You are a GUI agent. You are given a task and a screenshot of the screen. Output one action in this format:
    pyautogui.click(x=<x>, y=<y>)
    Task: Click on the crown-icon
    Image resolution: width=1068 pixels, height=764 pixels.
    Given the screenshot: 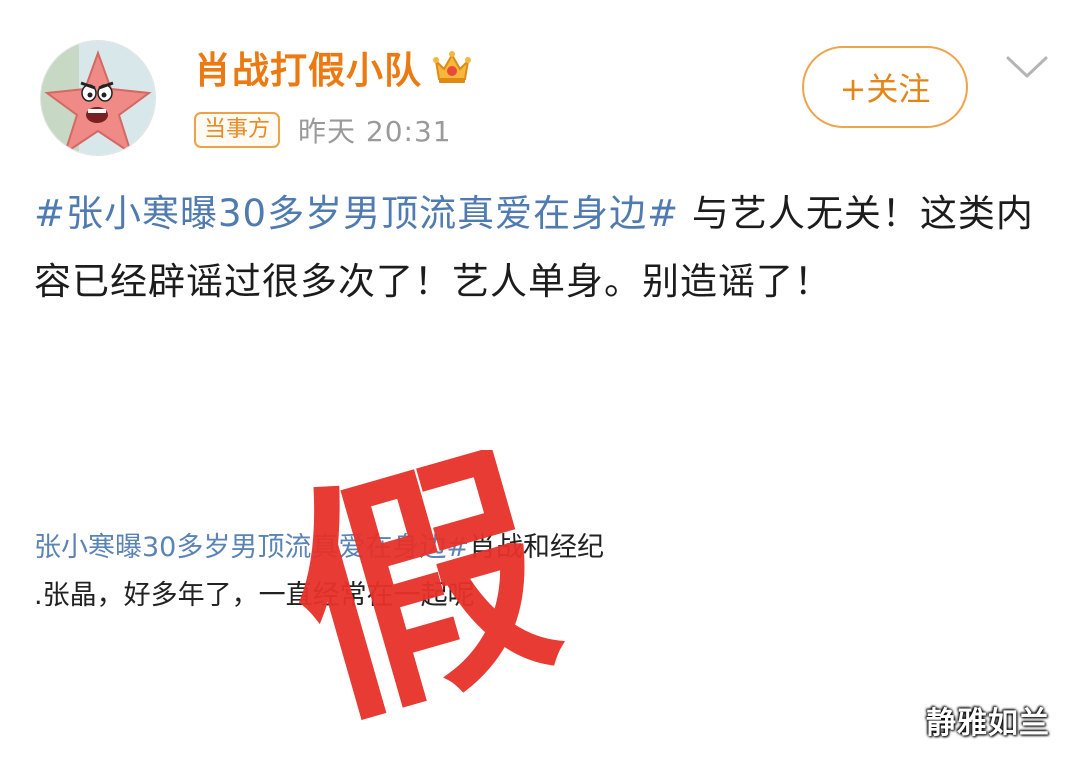 What is the action you would take?
    pyautogui.click(x=452, y=67)
    